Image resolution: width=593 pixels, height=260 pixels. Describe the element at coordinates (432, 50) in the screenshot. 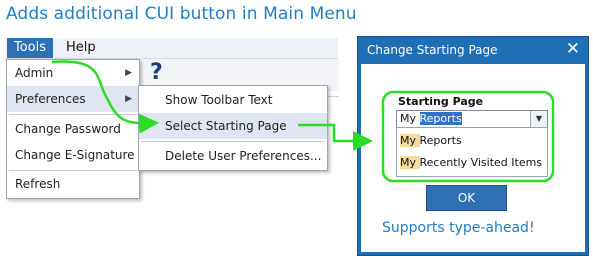

I see `dialog-title: Change Starting Page` at that location.